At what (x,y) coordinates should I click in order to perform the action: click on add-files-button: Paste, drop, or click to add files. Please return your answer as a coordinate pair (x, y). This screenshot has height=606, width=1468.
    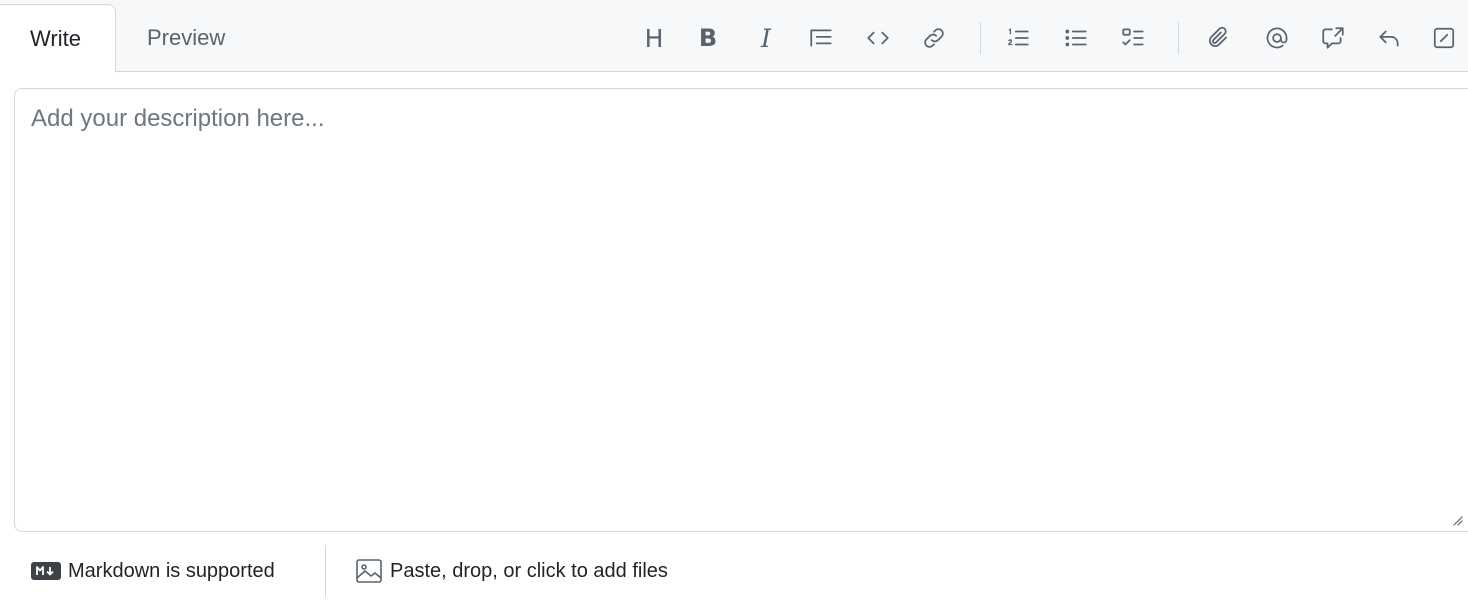
    Looking at the image, I should click on (511, 571).